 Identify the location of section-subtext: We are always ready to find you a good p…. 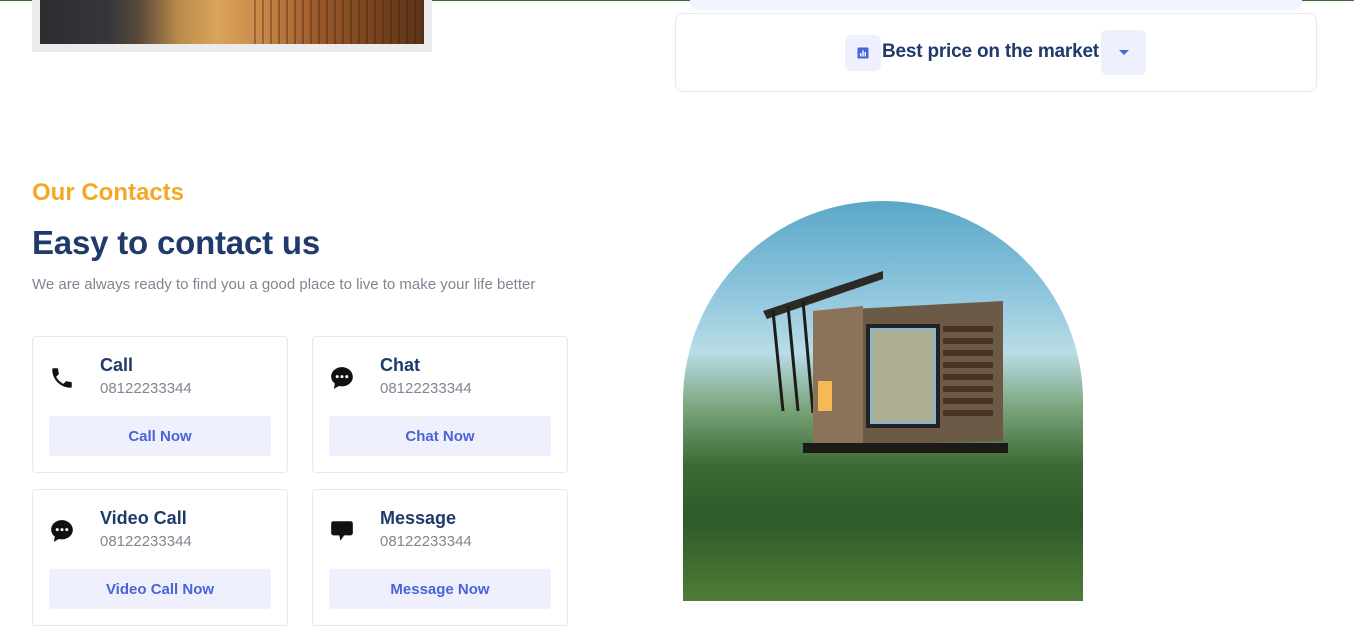
(284, 284).